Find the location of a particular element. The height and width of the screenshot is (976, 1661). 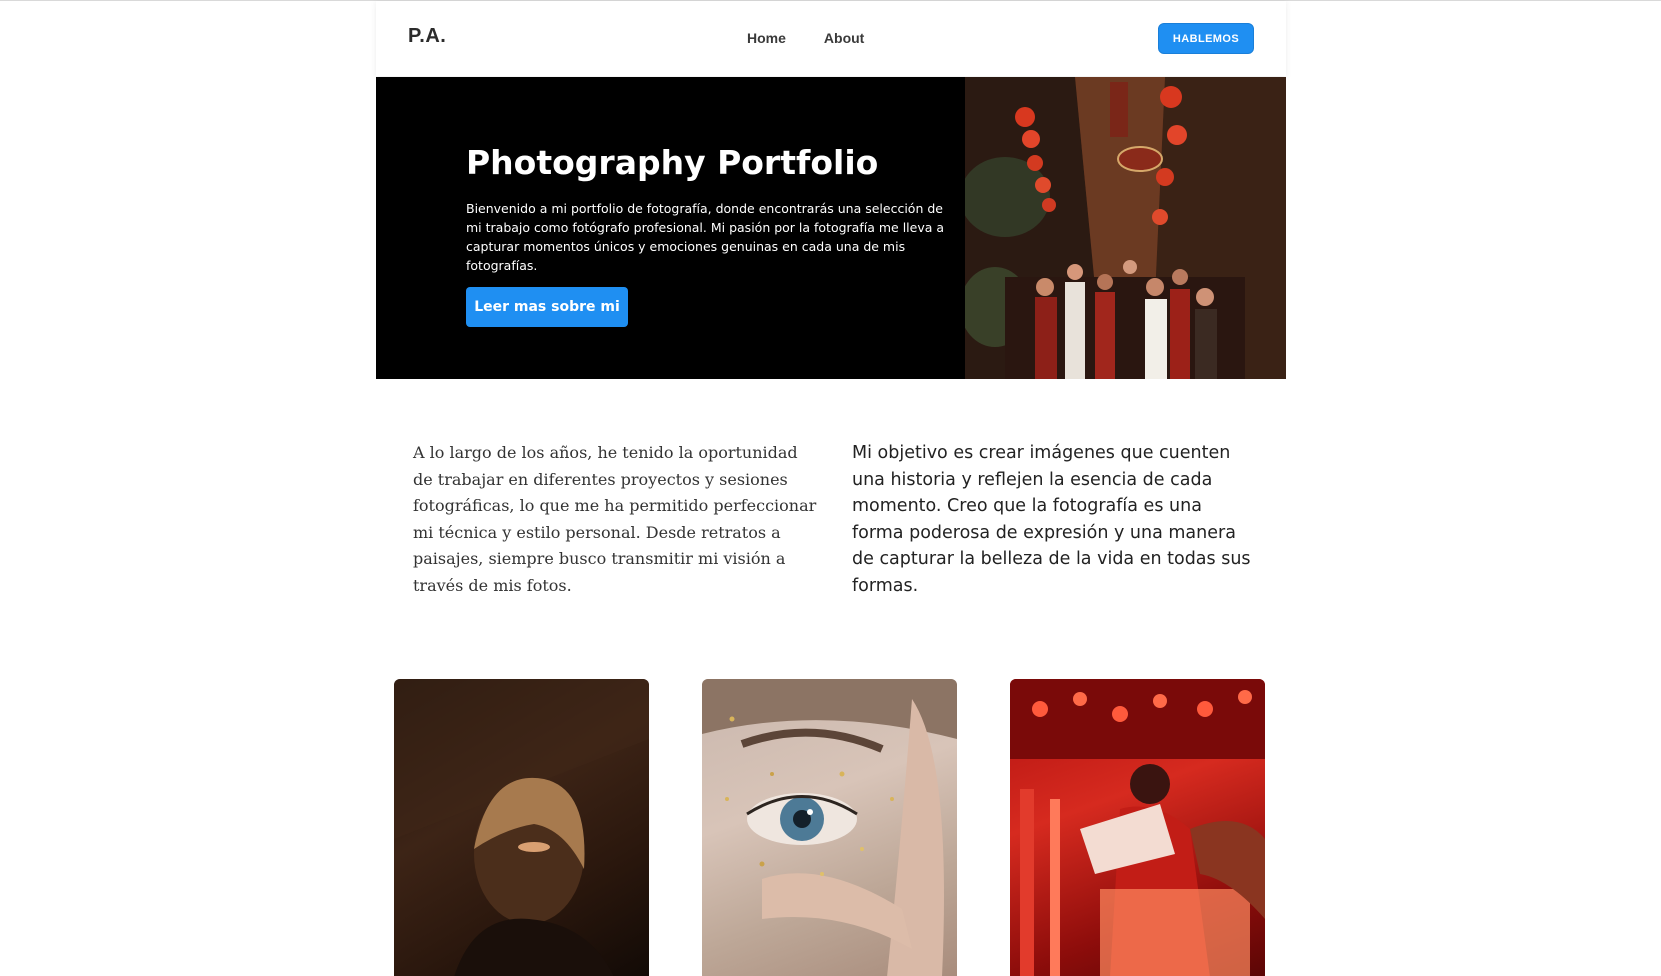

hero-photo-alley is located at coordinates (1125, 228).